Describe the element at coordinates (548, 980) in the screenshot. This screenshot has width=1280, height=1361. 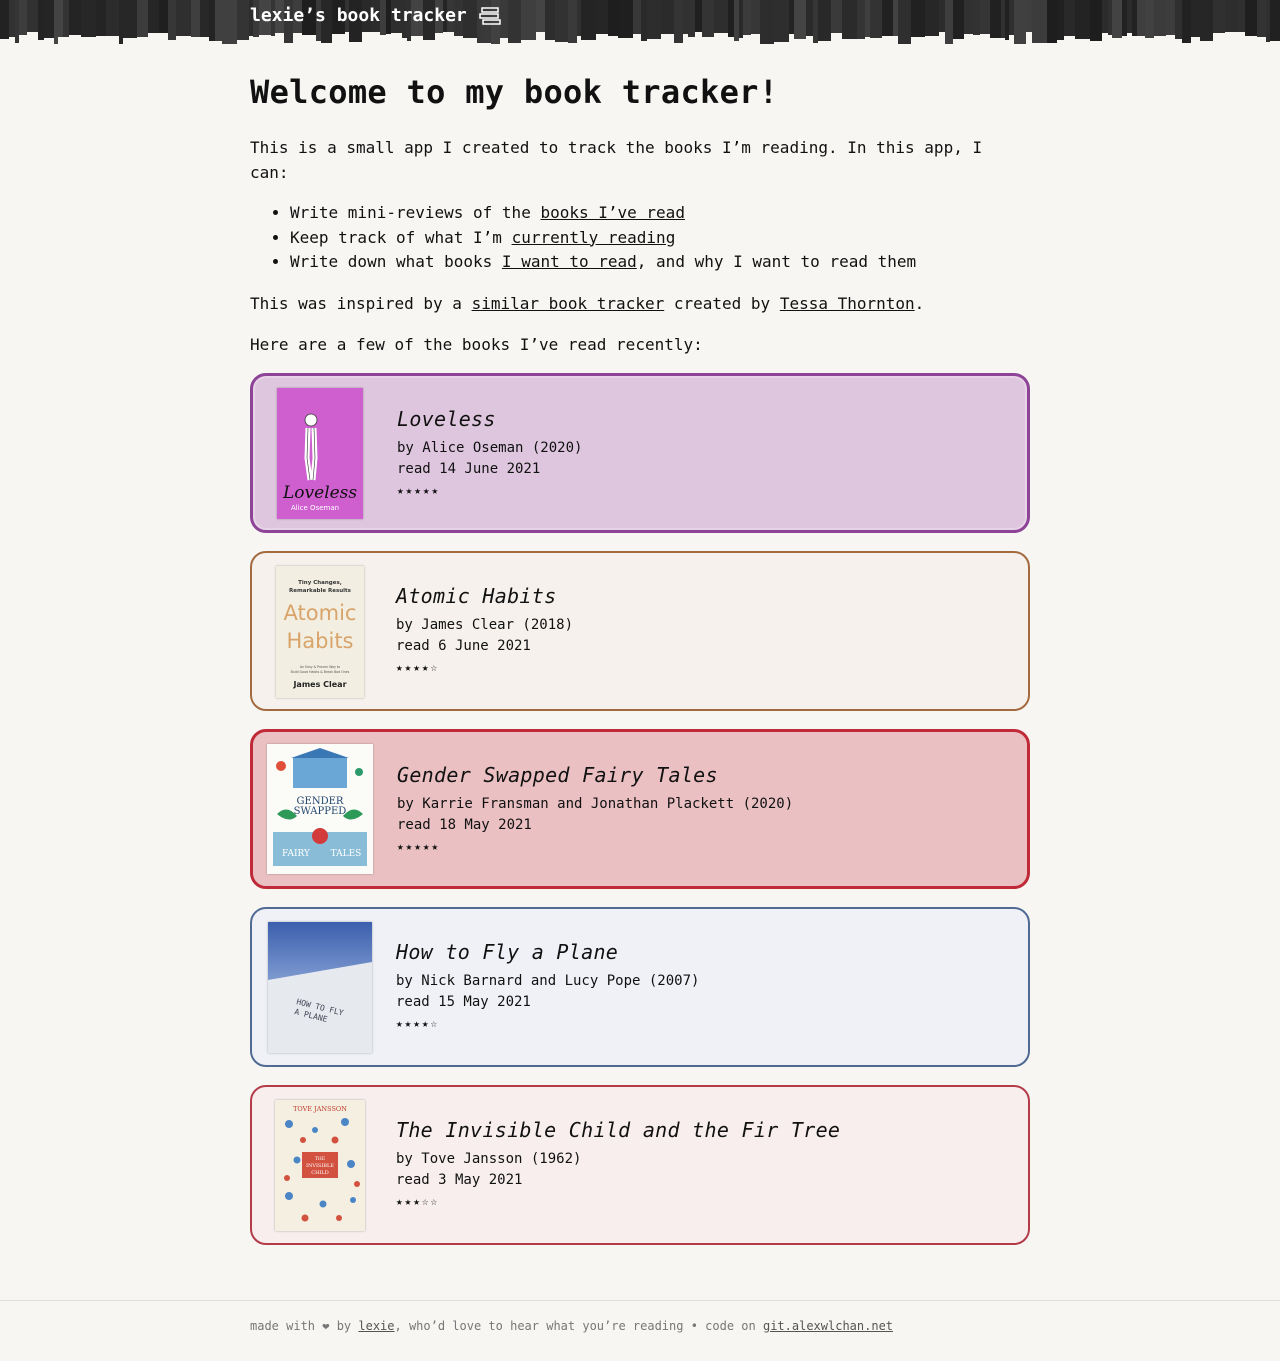
I see `book-author: by Nick Barnard and Lucy Pope (2007)` at that location.